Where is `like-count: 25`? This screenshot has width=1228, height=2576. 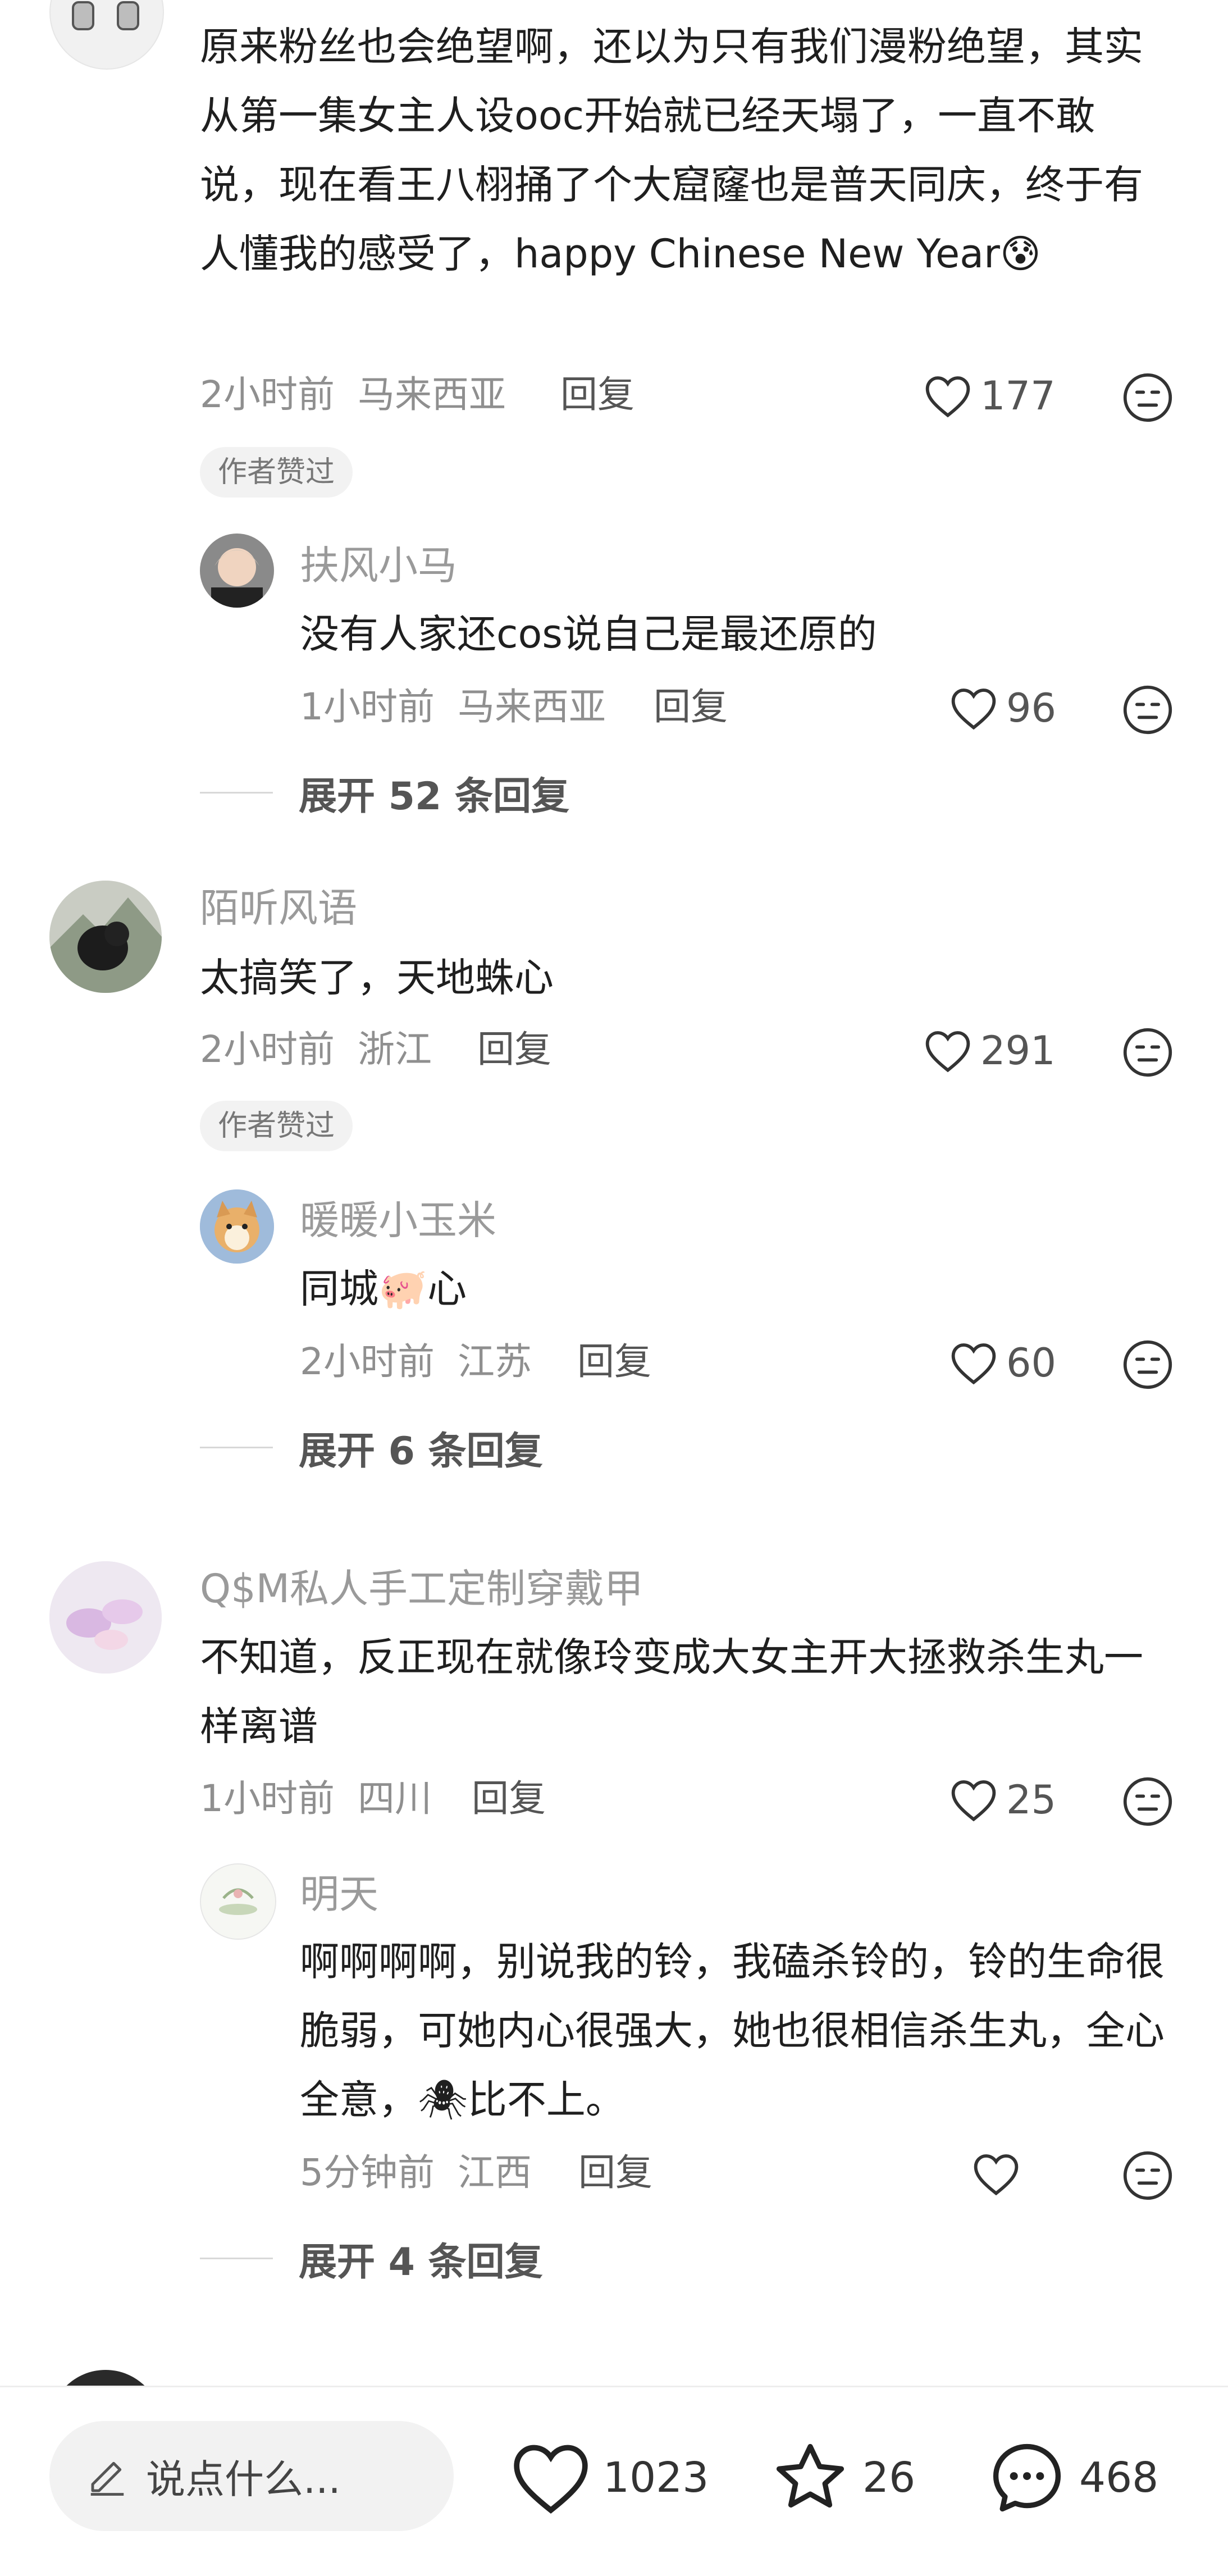
like-count: 25 is located at coordinates (1031, 1800).